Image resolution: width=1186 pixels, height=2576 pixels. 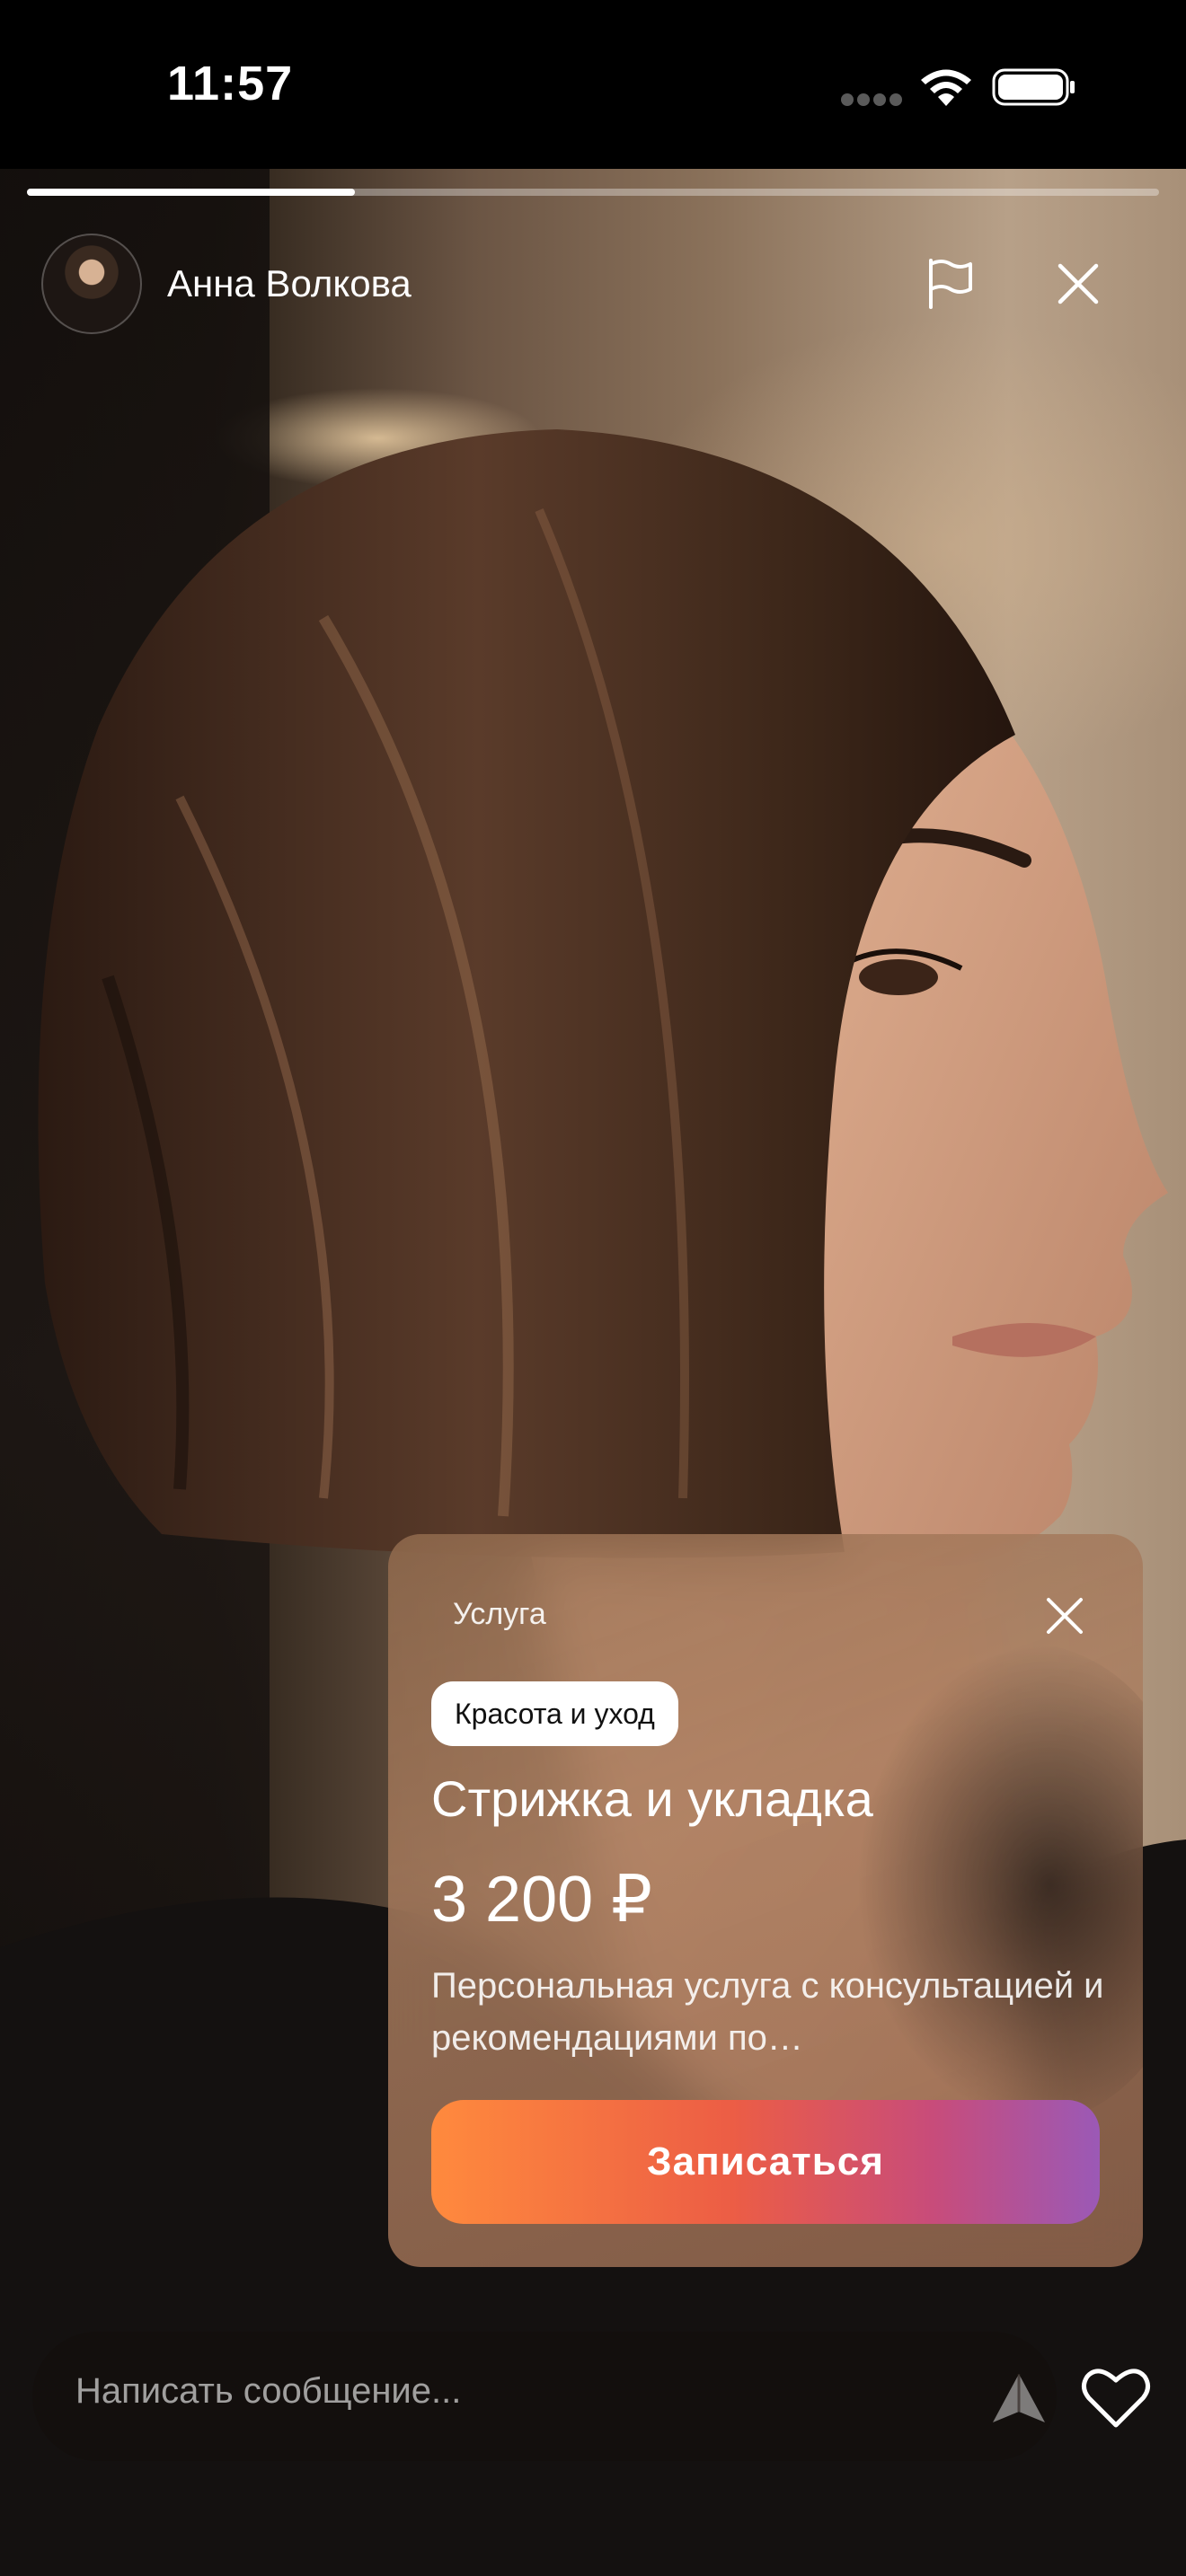 I want to click on close-story-button, so click(x=1078, y=284).